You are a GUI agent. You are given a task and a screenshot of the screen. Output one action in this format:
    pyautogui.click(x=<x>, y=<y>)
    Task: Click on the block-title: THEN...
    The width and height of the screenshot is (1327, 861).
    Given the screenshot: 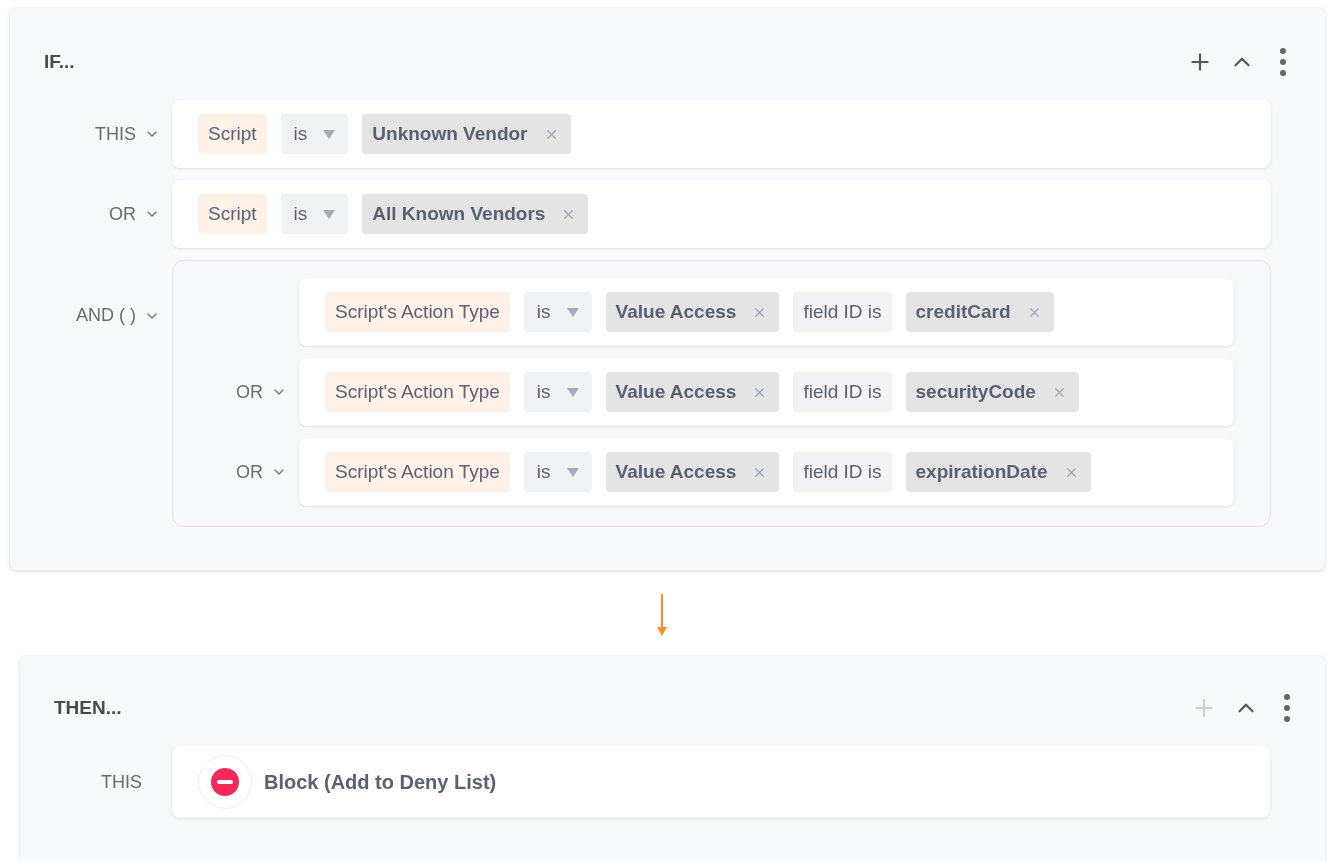 What is the action you would take?
    pyautogui.click(x=88, y=707)
    